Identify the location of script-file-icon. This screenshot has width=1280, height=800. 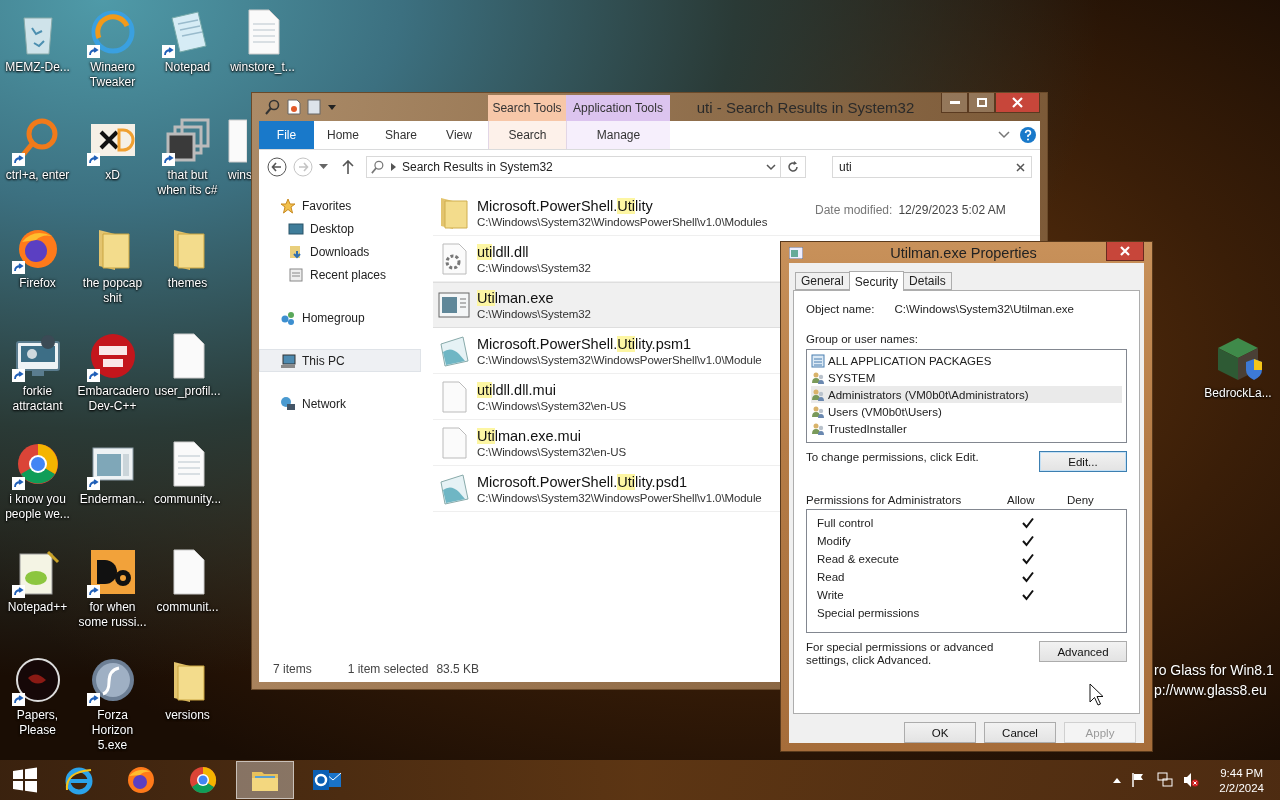
(454, 351).